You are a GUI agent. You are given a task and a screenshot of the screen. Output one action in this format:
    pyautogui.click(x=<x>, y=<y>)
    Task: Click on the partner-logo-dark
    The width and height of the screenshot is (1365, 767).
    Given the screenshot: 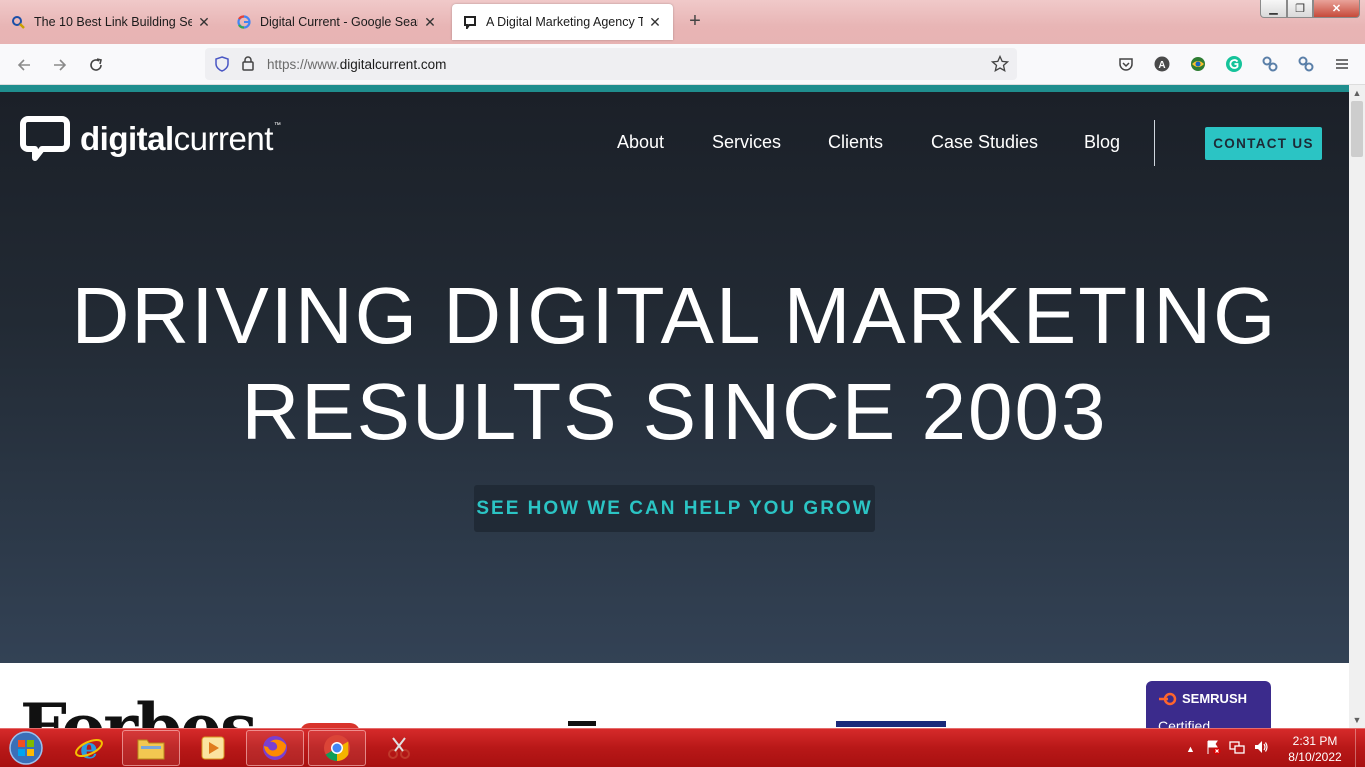 What is the action you would take?
    pyautogui.click(x=582, y=724)
    